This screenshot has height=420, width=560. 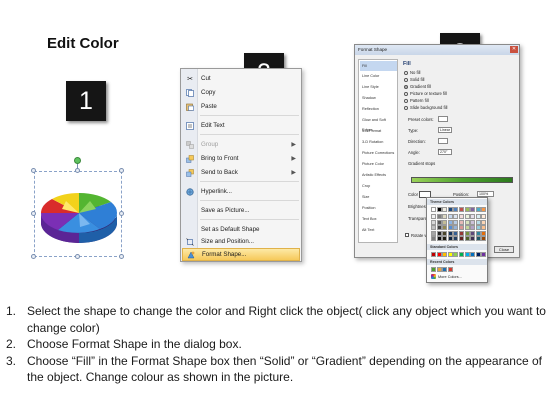 I want to click on nav-item-picture-corrections: Picture Corrections, so click(x=378, y=153).